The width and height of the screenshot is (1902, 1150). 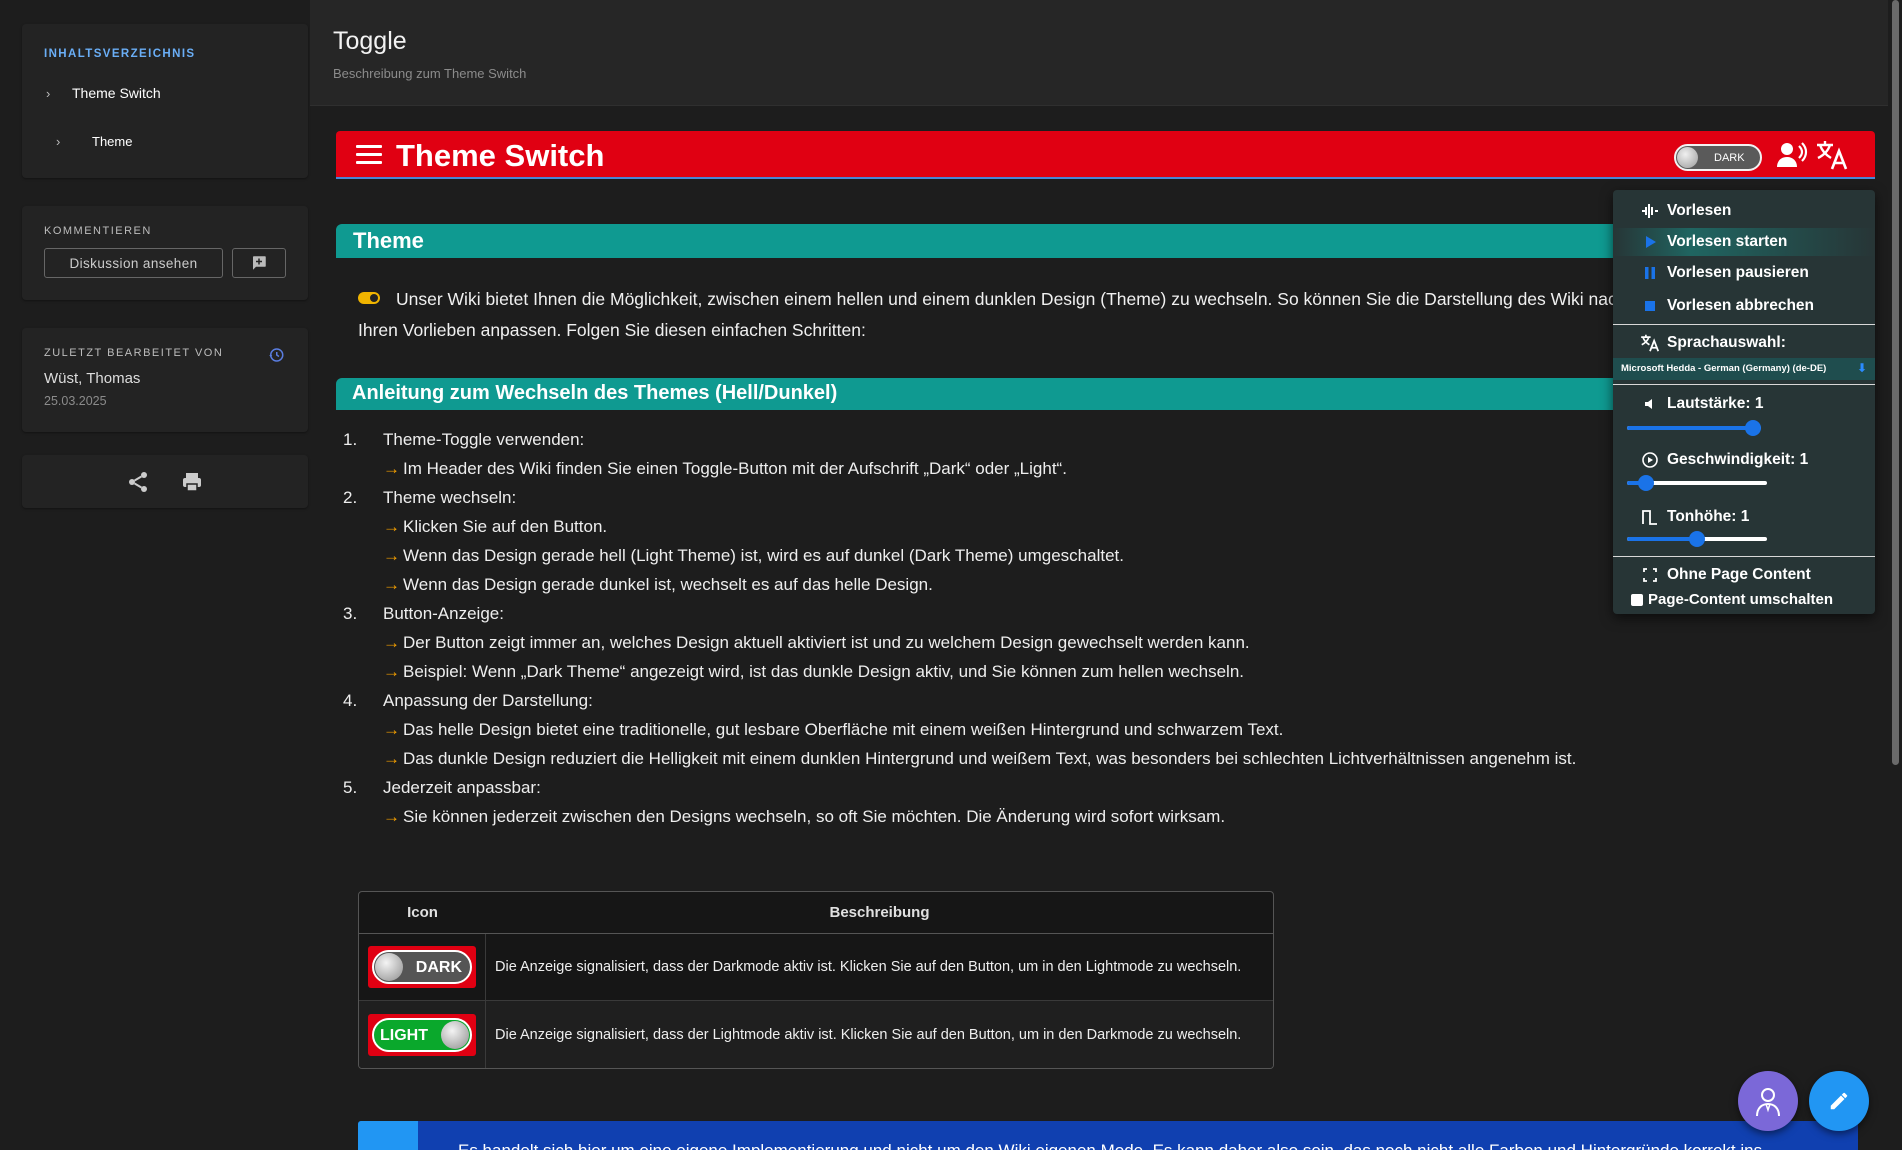 What do you see at coordinates (879, 912) in the screenshot?
I see `column-header-description: Beschreibung` at bounding box center [879, 912].